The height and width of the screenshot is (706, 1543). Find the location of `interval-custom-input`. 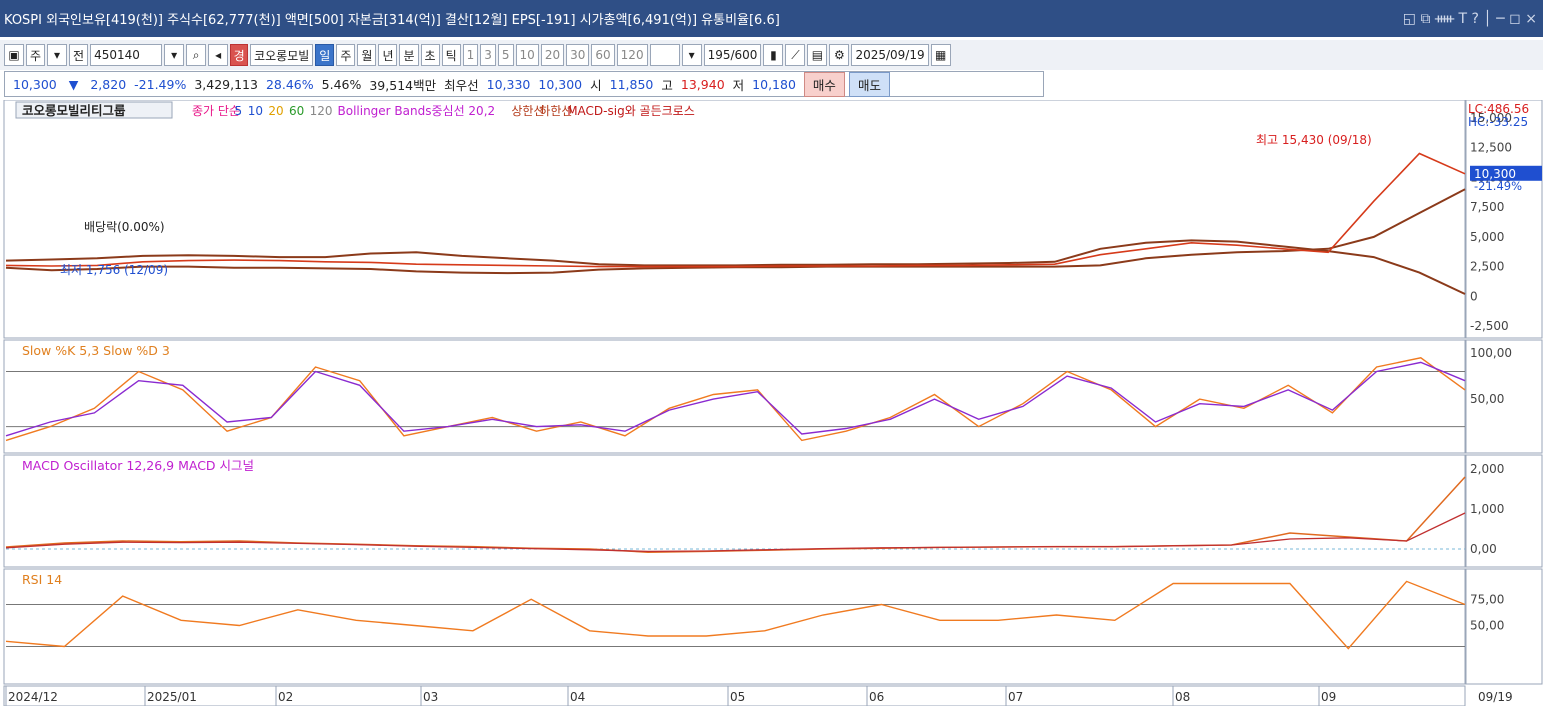

interval-custom-input is located at coordinates (664, 55).